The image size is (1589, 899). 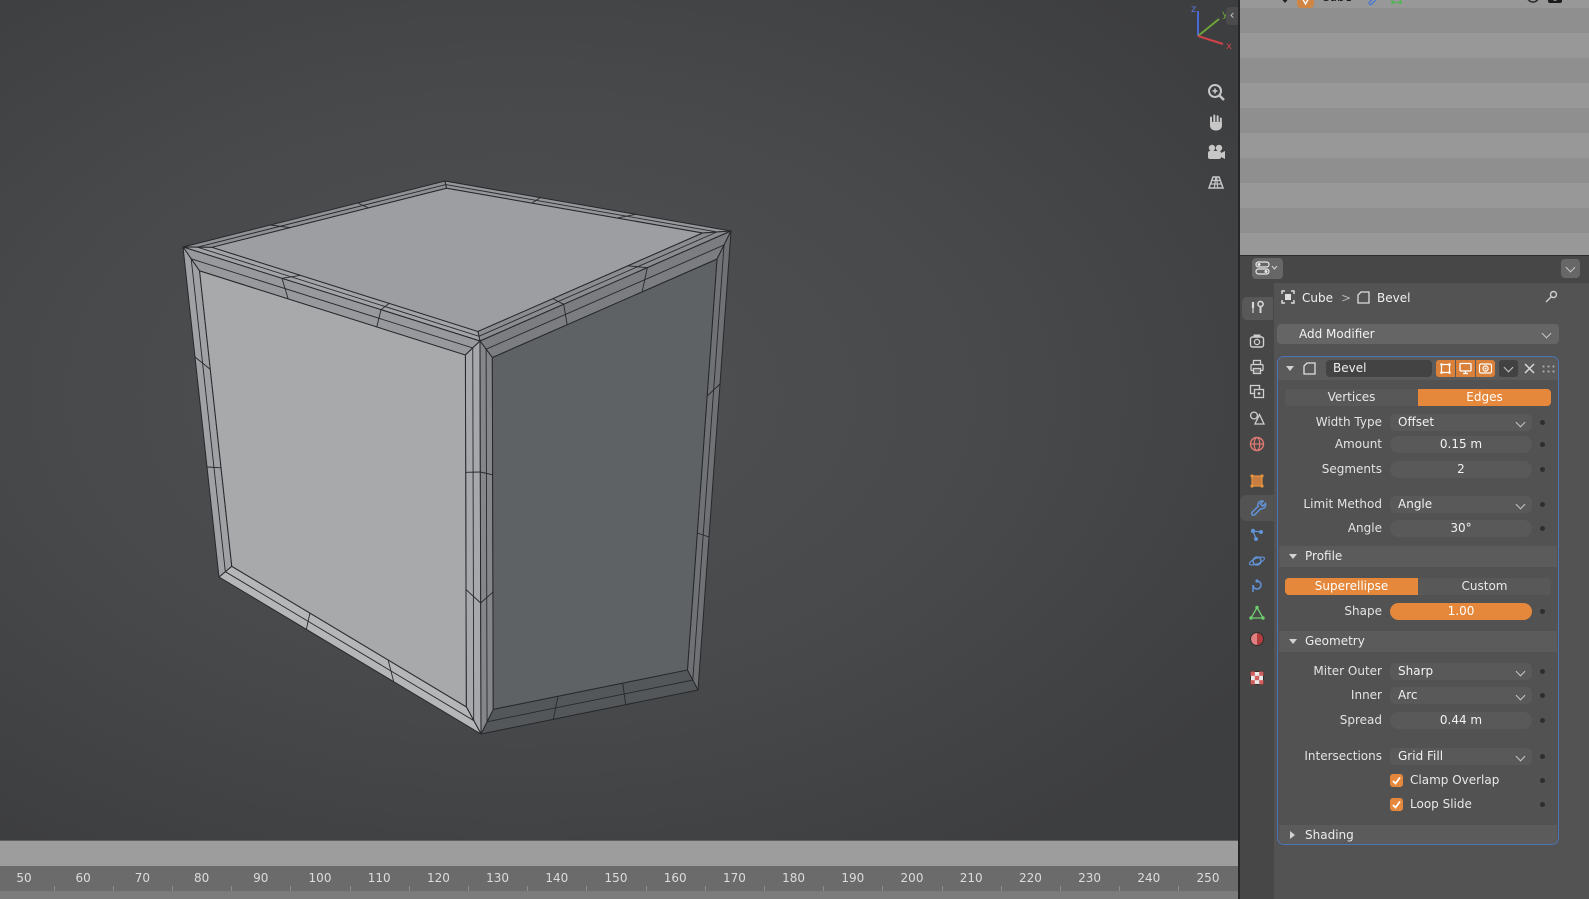 I want to click on tab-particles, so click(x=1257, y=535).